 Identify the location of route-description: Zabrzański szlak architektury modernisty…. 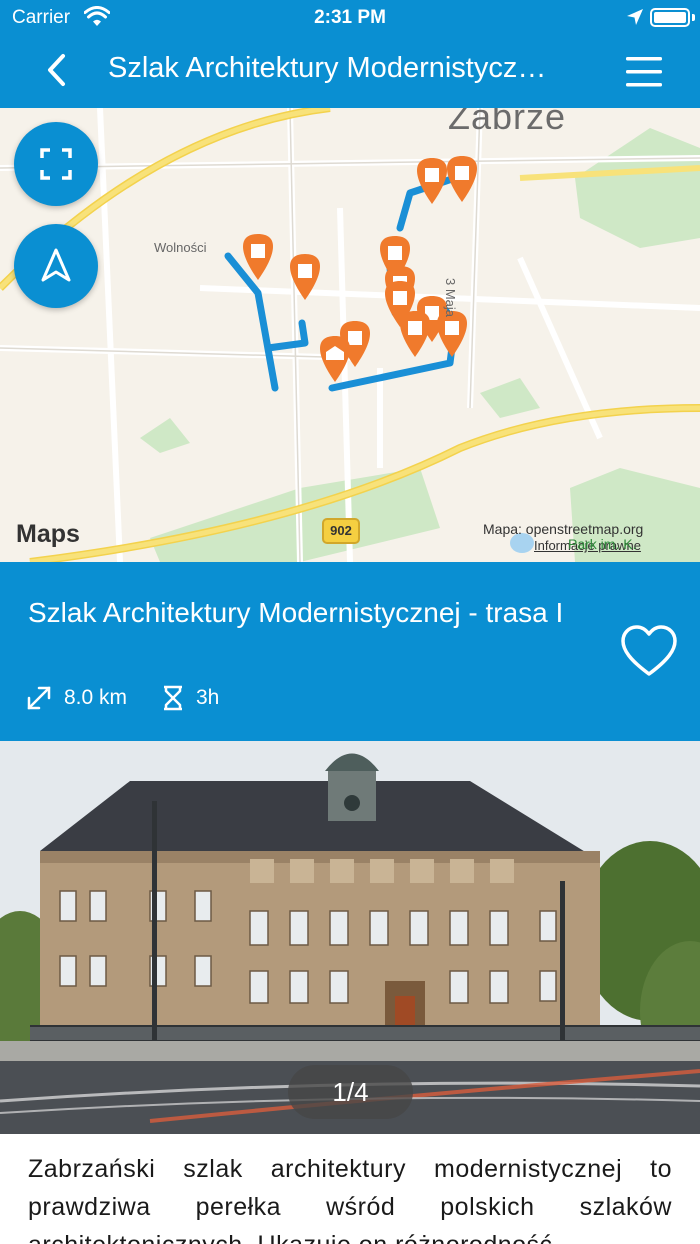
(350, 1199).